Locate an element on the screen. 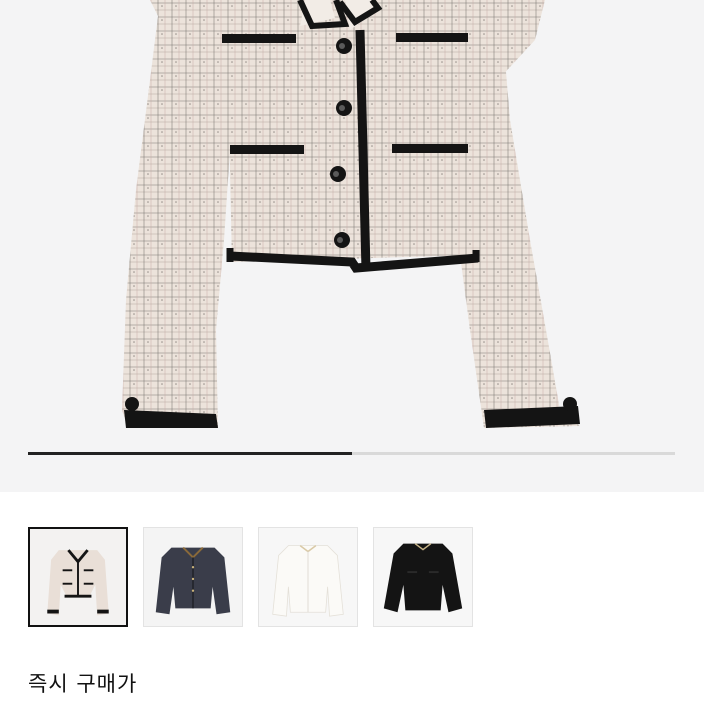 This screenshot has width=704, height=704. buy-now-label: 즉시 구매가 is located at coordinates (82, 683).